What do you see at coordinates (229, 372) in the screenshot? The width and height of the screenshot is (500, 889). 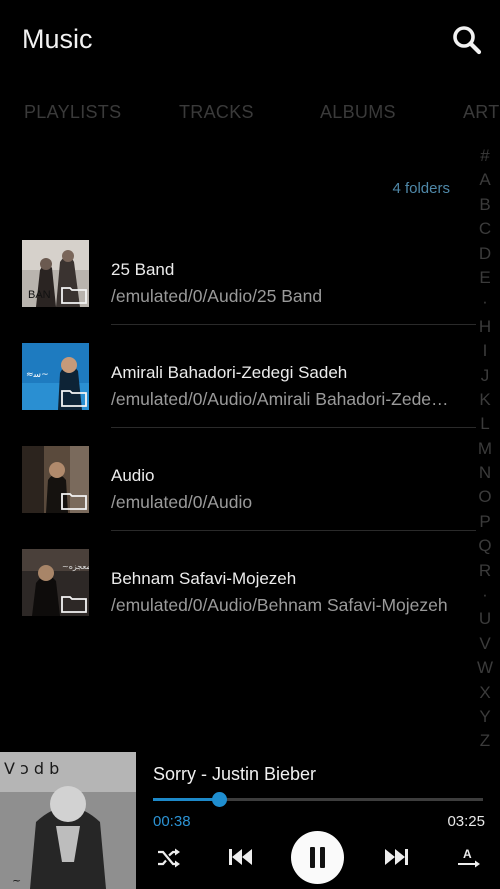 I see `folder-name: Amirali Bahadori-Zedegi Sadeh` at bounding box center [229, 372].